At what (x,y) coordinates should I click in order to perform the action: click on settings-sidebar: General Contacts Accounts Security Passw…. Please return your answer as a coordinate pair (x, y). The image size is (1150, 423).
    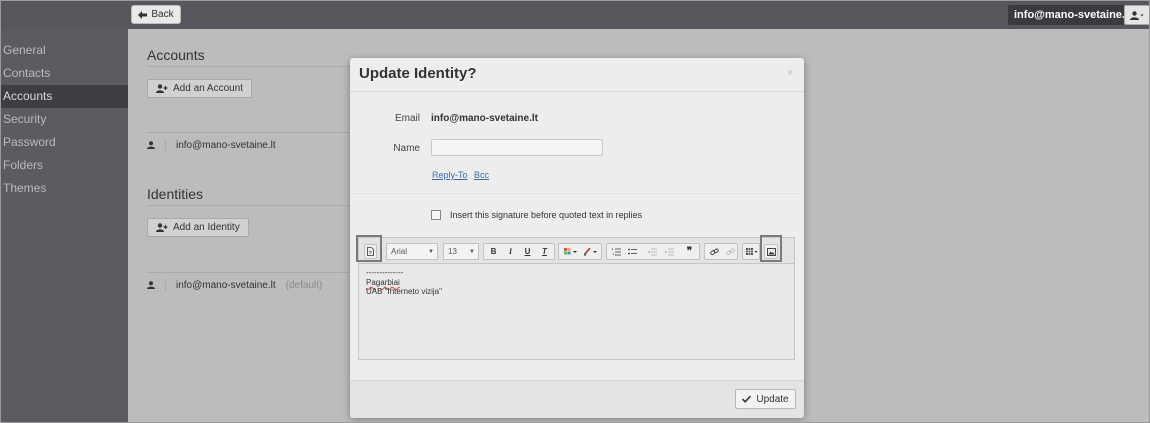
    Looking at the image, I should click on (64, 119).